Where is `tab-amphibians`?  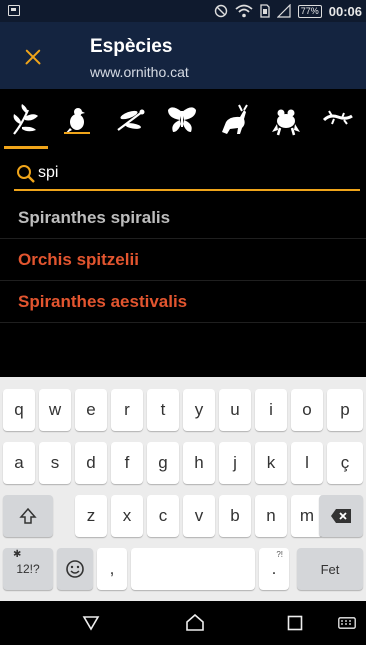
tab-amphibians is located at coordinates (286, 120).